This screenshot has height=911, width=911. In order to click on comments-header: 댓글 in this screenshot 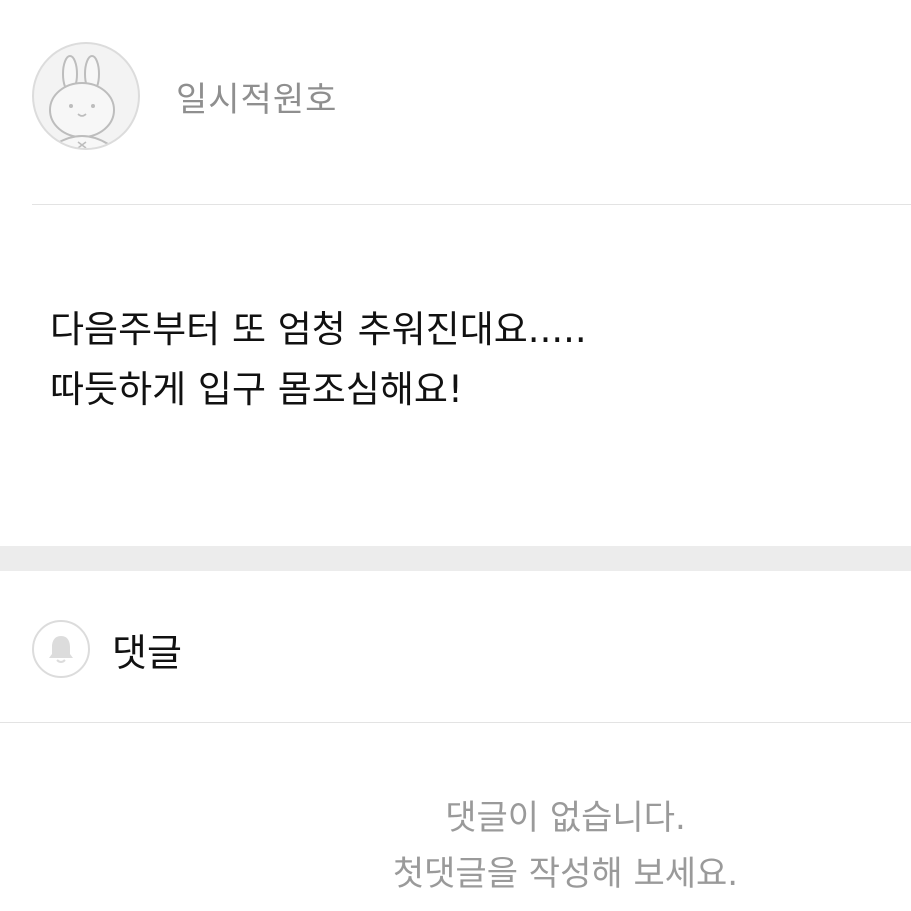, I will do `click(107, 649)`.